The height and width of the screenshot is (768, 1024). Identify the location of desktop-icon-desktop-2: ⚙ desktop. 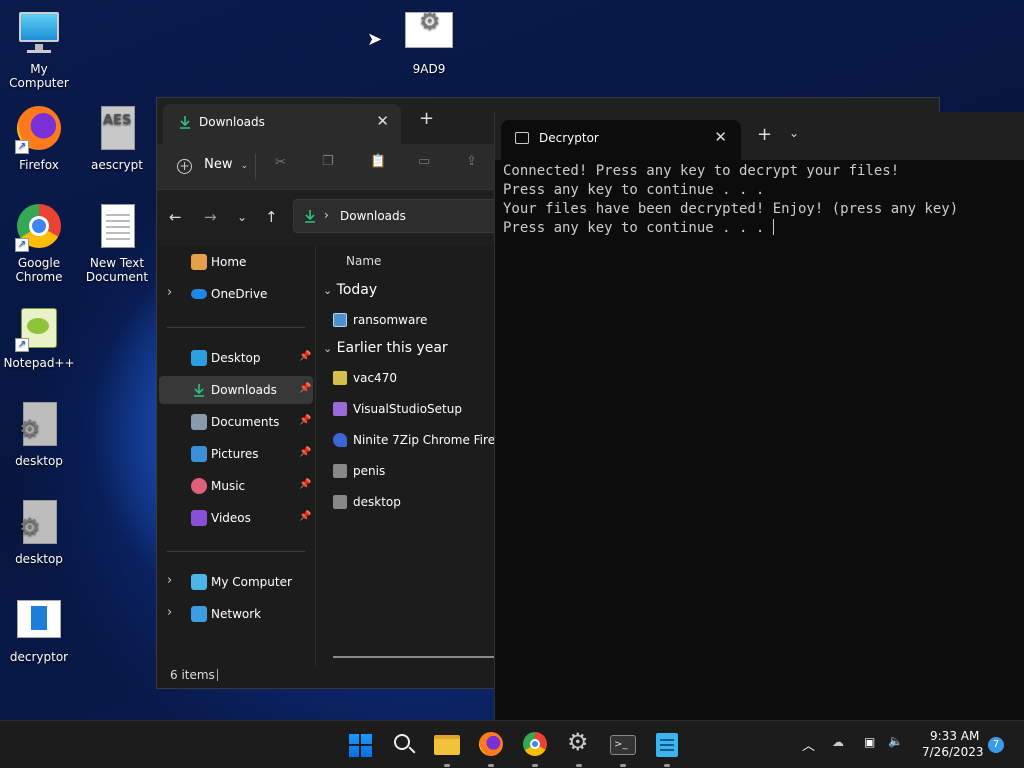
(39, 533).